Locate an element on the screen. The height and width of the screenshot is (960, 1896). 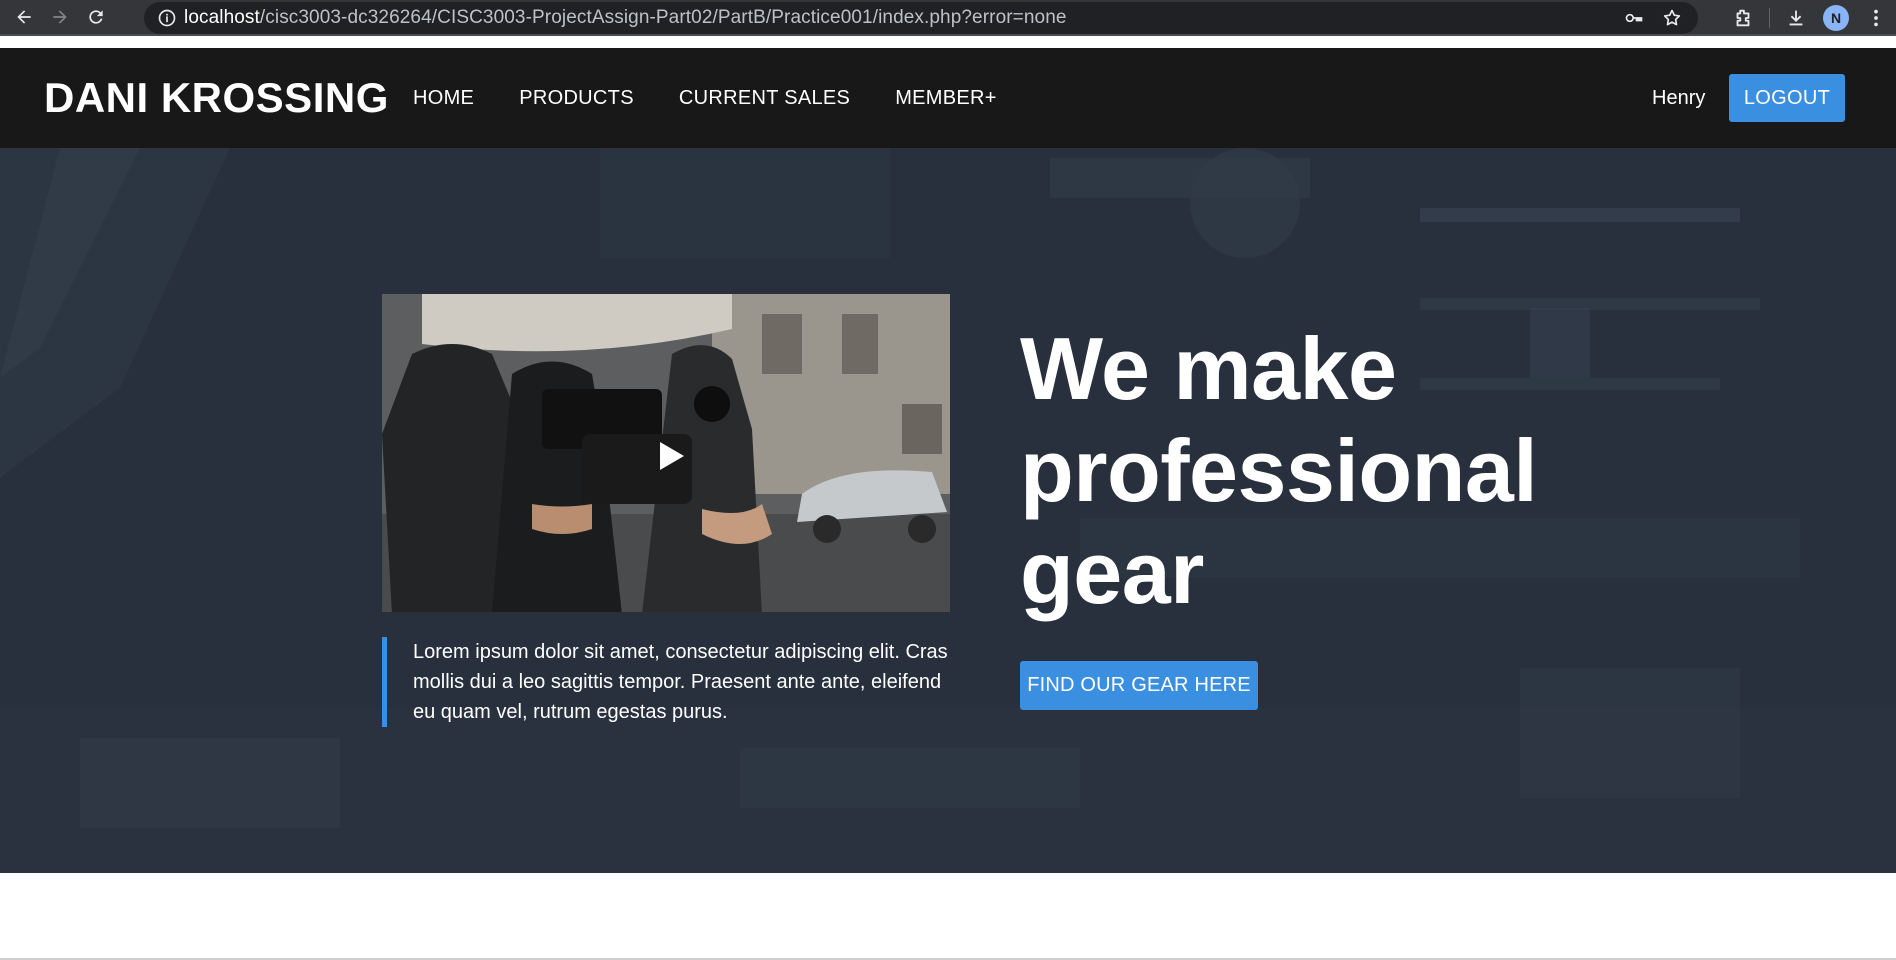
nav-current-sales: CURRENT SALES is located at coordinates (764, 98).